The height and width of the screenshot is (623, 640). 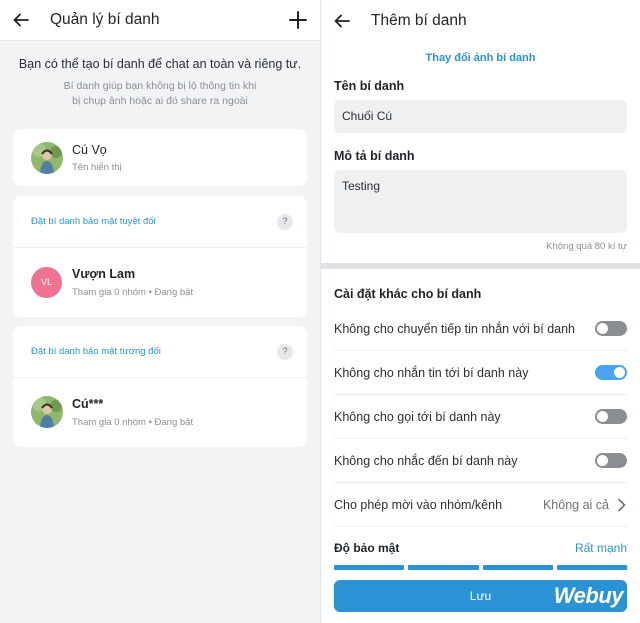 I want to click on add-alias-button, so click(x=298, y=20).